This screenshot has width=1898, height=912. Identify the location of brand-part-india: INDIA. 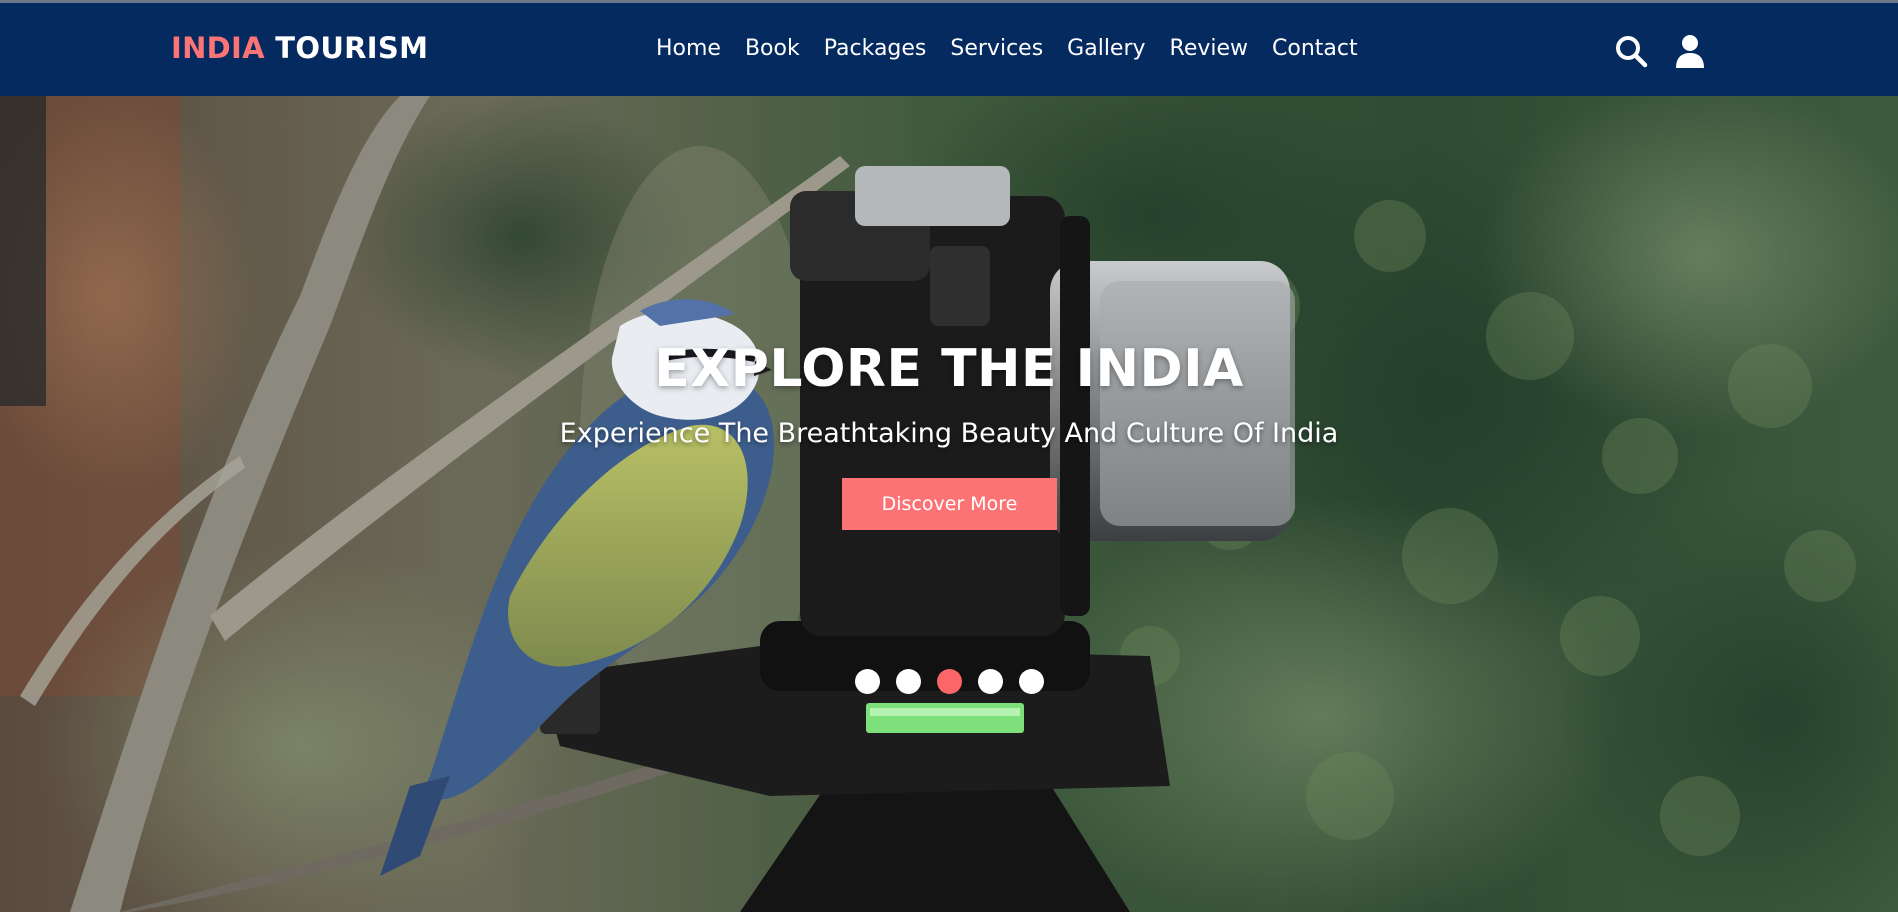
(218, 48).